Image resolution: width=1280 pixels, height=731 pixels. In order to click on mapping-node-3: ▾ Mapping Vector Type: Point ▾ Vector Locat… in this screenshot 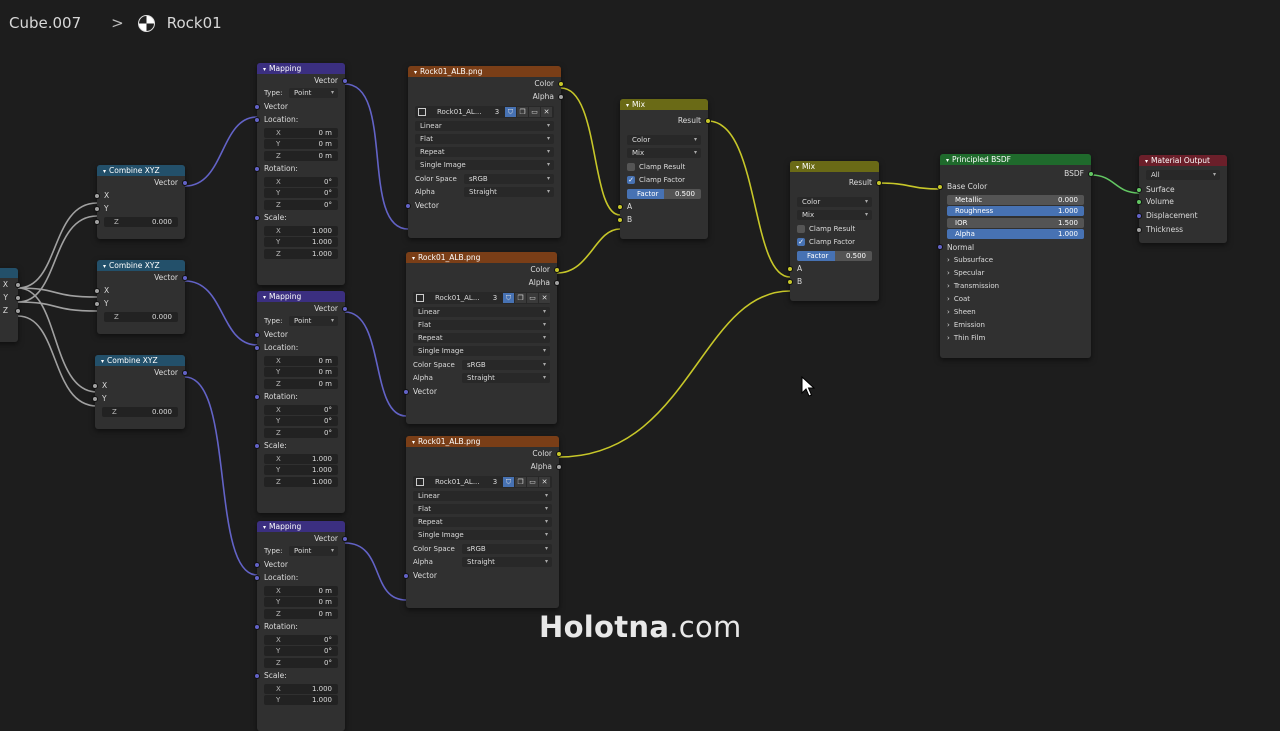, I will do `click(301, 626)`.